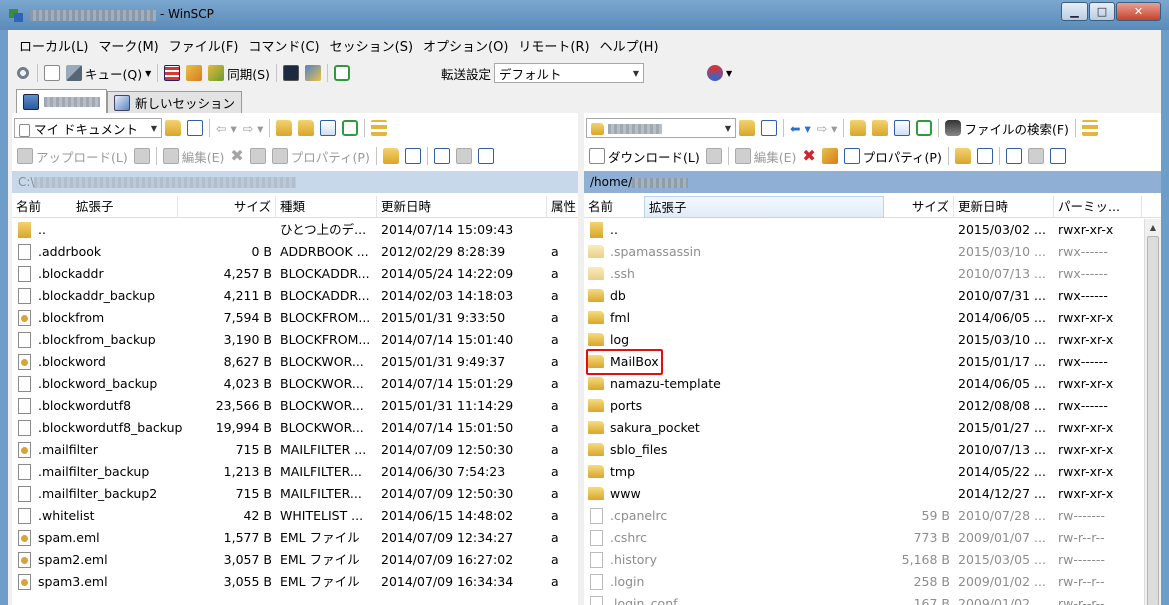  What do you see at coordinates (462, 207) in the screenshot?
I see `local-col-modified: 更新日時` at bounding box center [462, 207].